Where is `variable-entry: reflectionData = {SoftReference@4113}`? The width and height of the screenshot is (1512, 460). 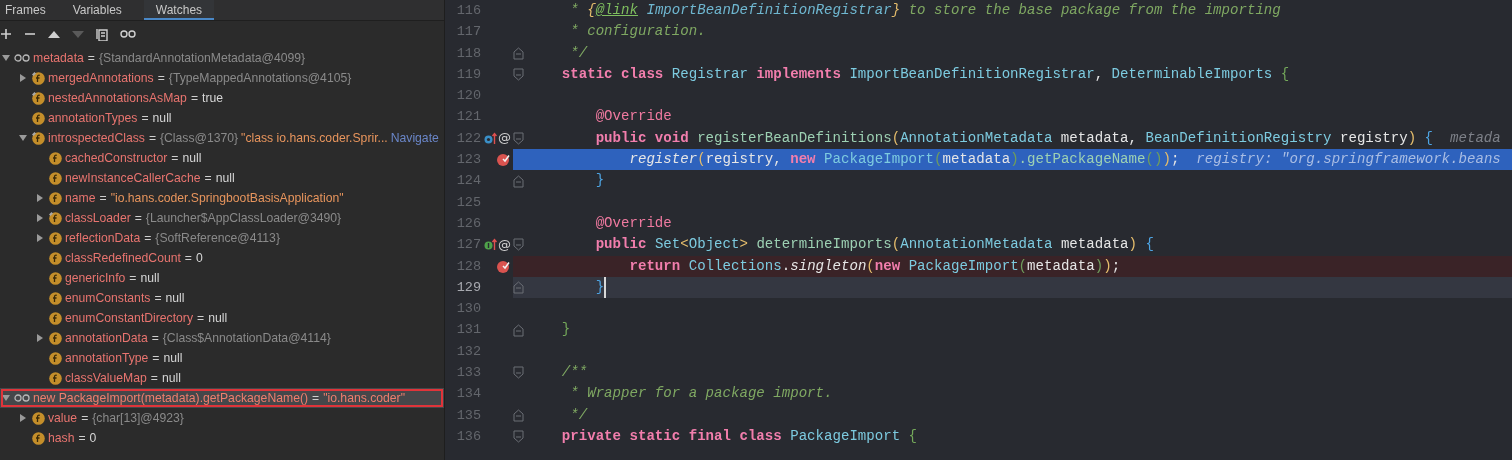
variable-entry: reflectionData = {SoftReference@4113} is located at coordinates (173, 238).